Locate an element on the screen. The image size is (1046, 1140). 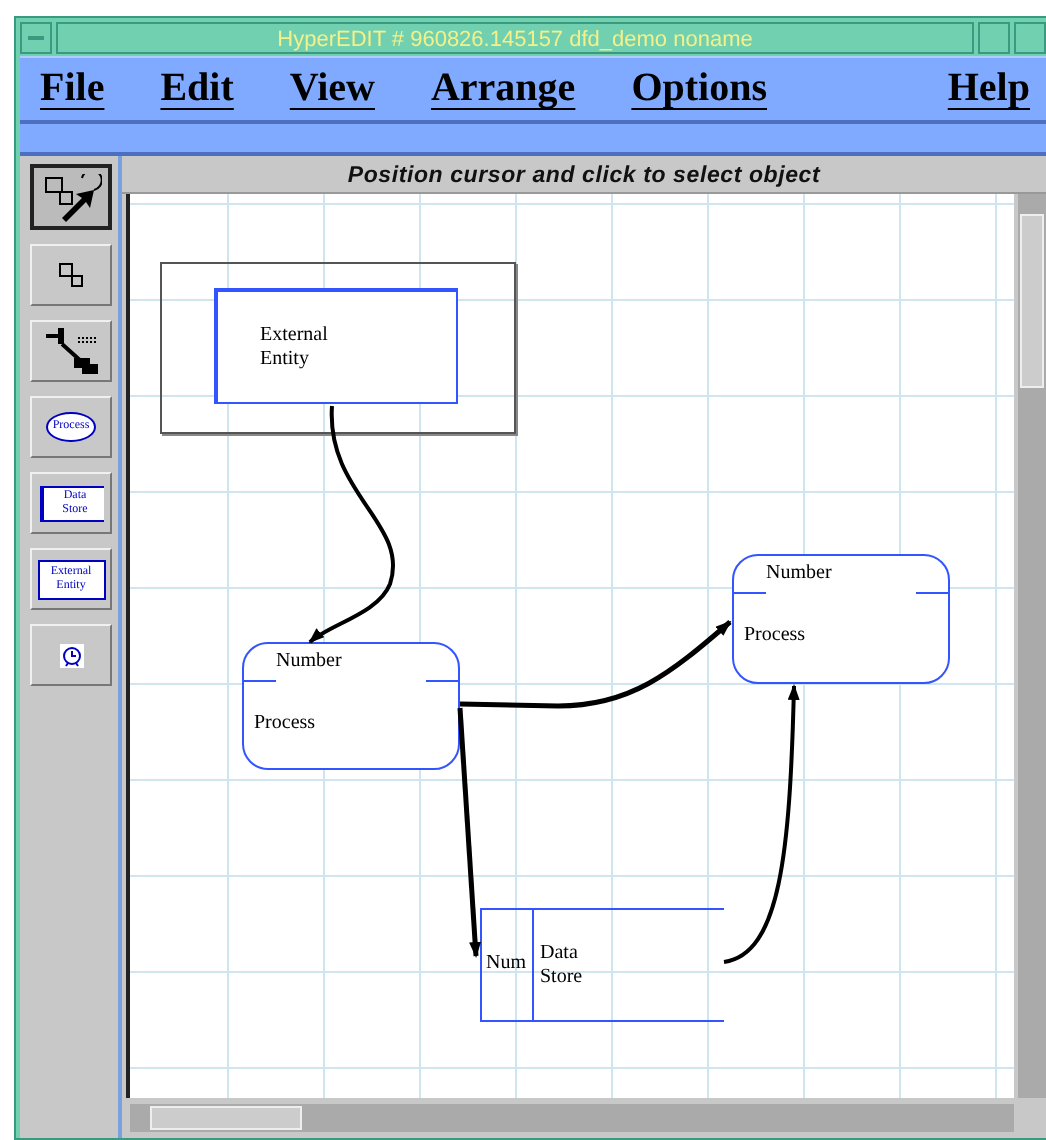
menu-item: File is located at coordinates (72, 89).